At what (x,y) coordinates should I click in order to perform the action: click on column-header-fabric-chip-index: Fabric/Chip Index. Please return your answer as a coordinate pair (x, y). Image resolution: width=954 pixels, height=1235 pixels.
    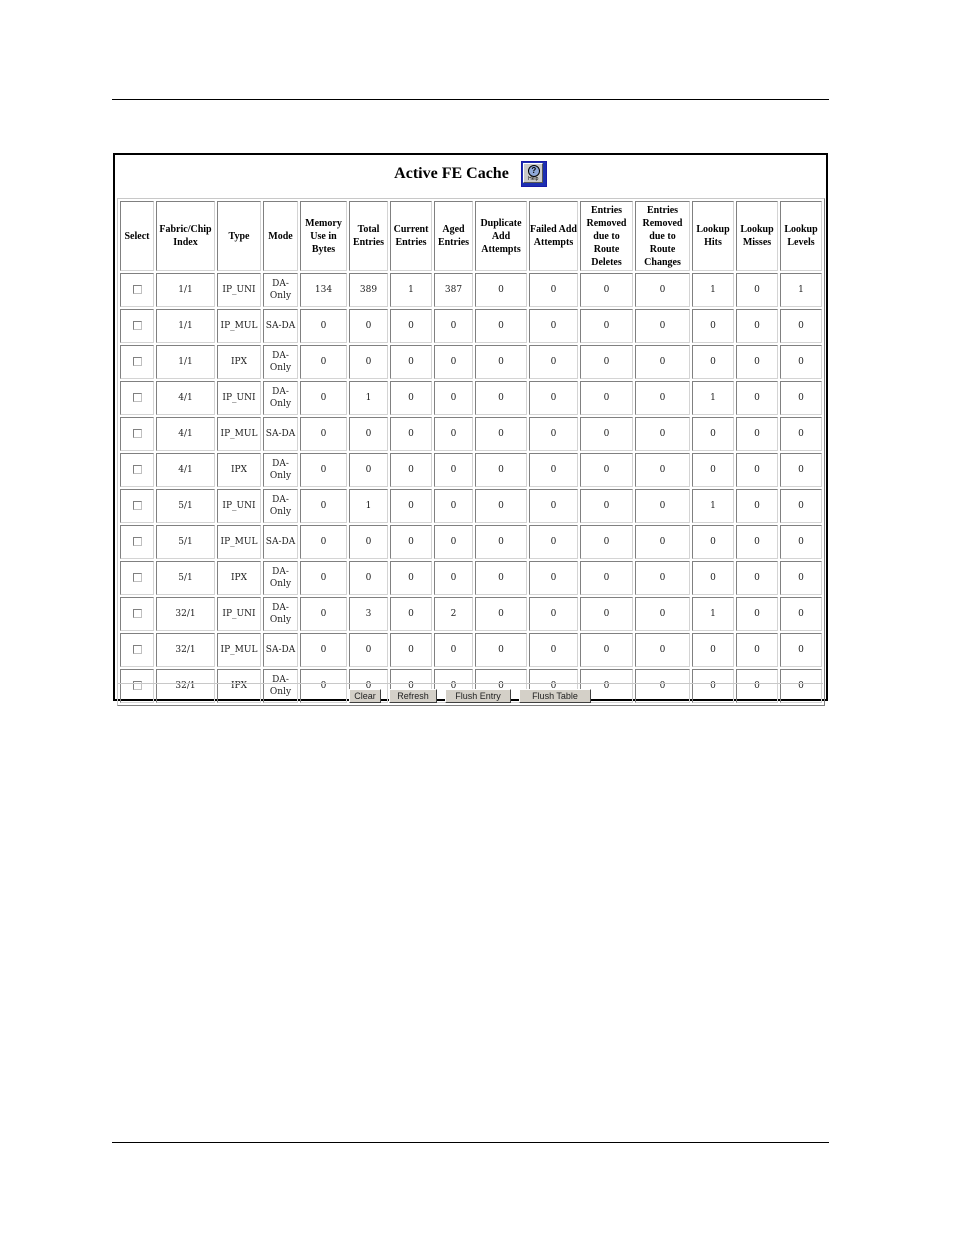
    Looking at the image, I should click on (185, 236).